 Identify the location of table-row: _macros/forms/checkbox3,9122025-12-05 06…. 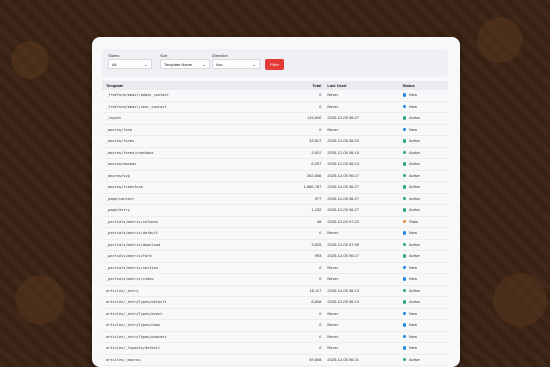
(275, 153).